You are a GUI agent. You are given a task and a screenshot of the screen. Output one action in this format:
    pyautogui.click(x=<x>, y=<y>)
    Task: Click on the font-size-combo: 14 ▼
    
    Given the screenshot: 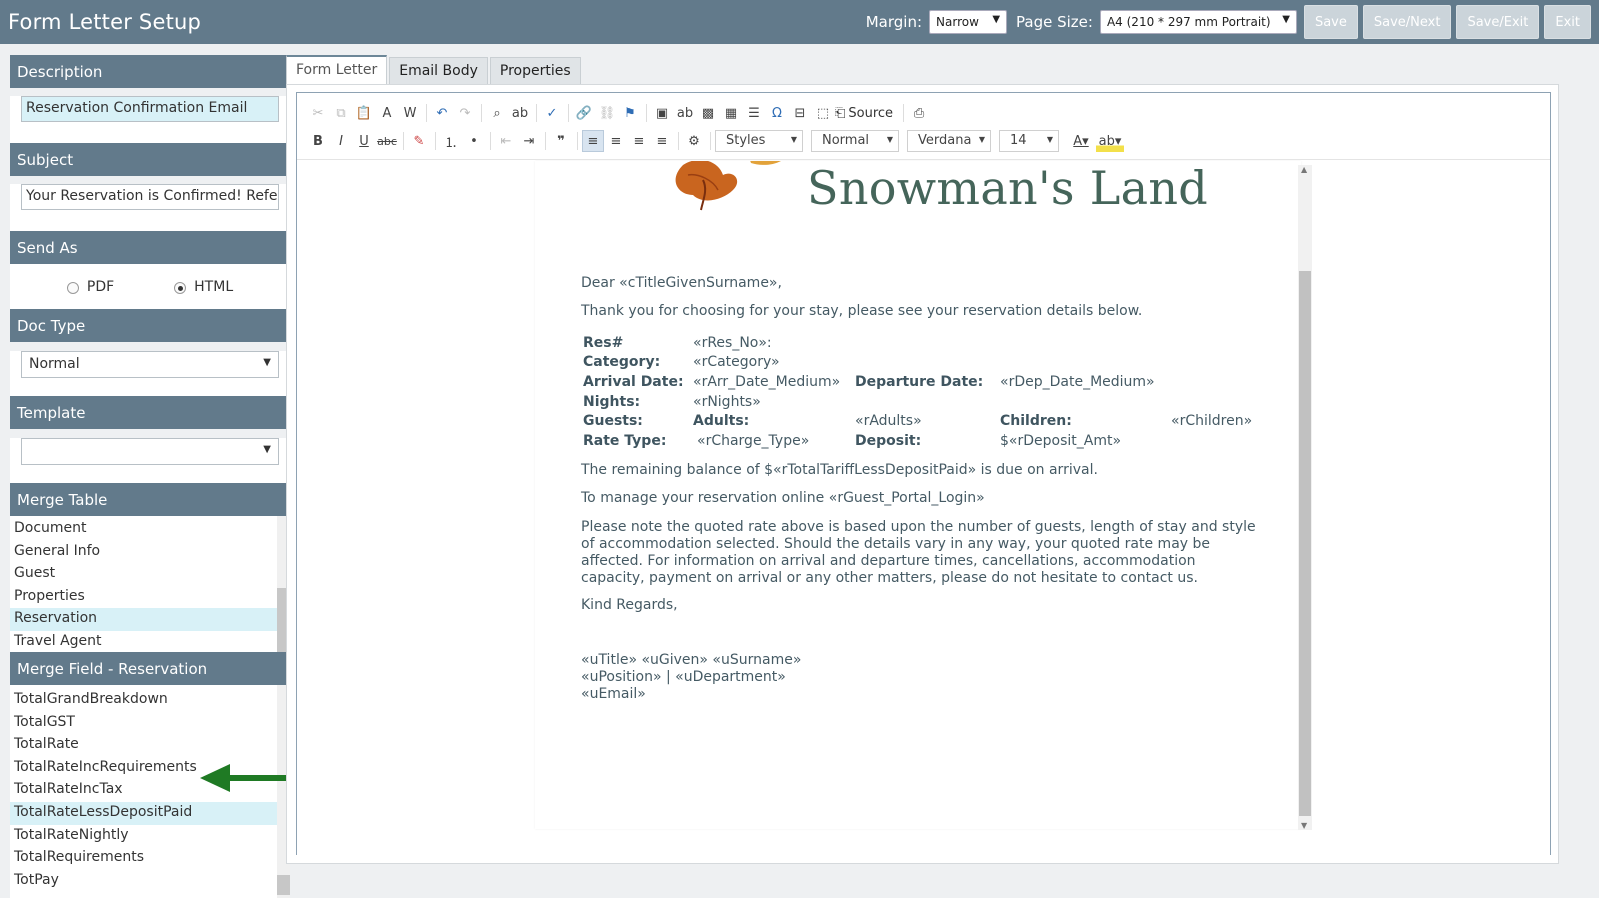 What is the action you would take?
    pyautogui.click(x=1029, y=141)
    